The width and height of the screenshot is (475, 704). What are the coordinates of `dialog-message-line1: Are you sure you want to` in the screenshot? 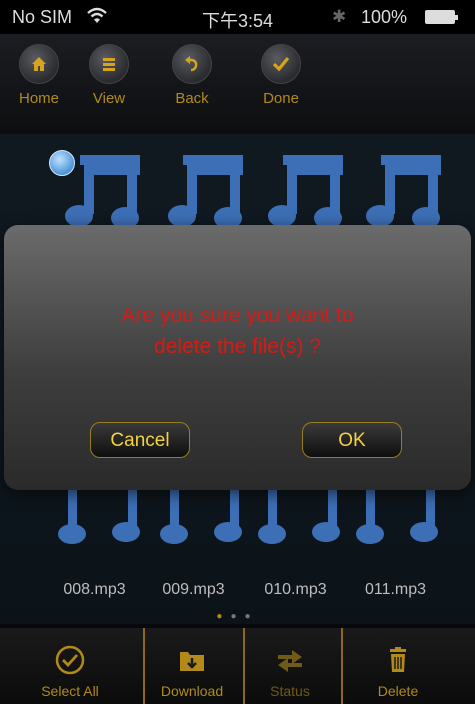 It's located at (237, 315).